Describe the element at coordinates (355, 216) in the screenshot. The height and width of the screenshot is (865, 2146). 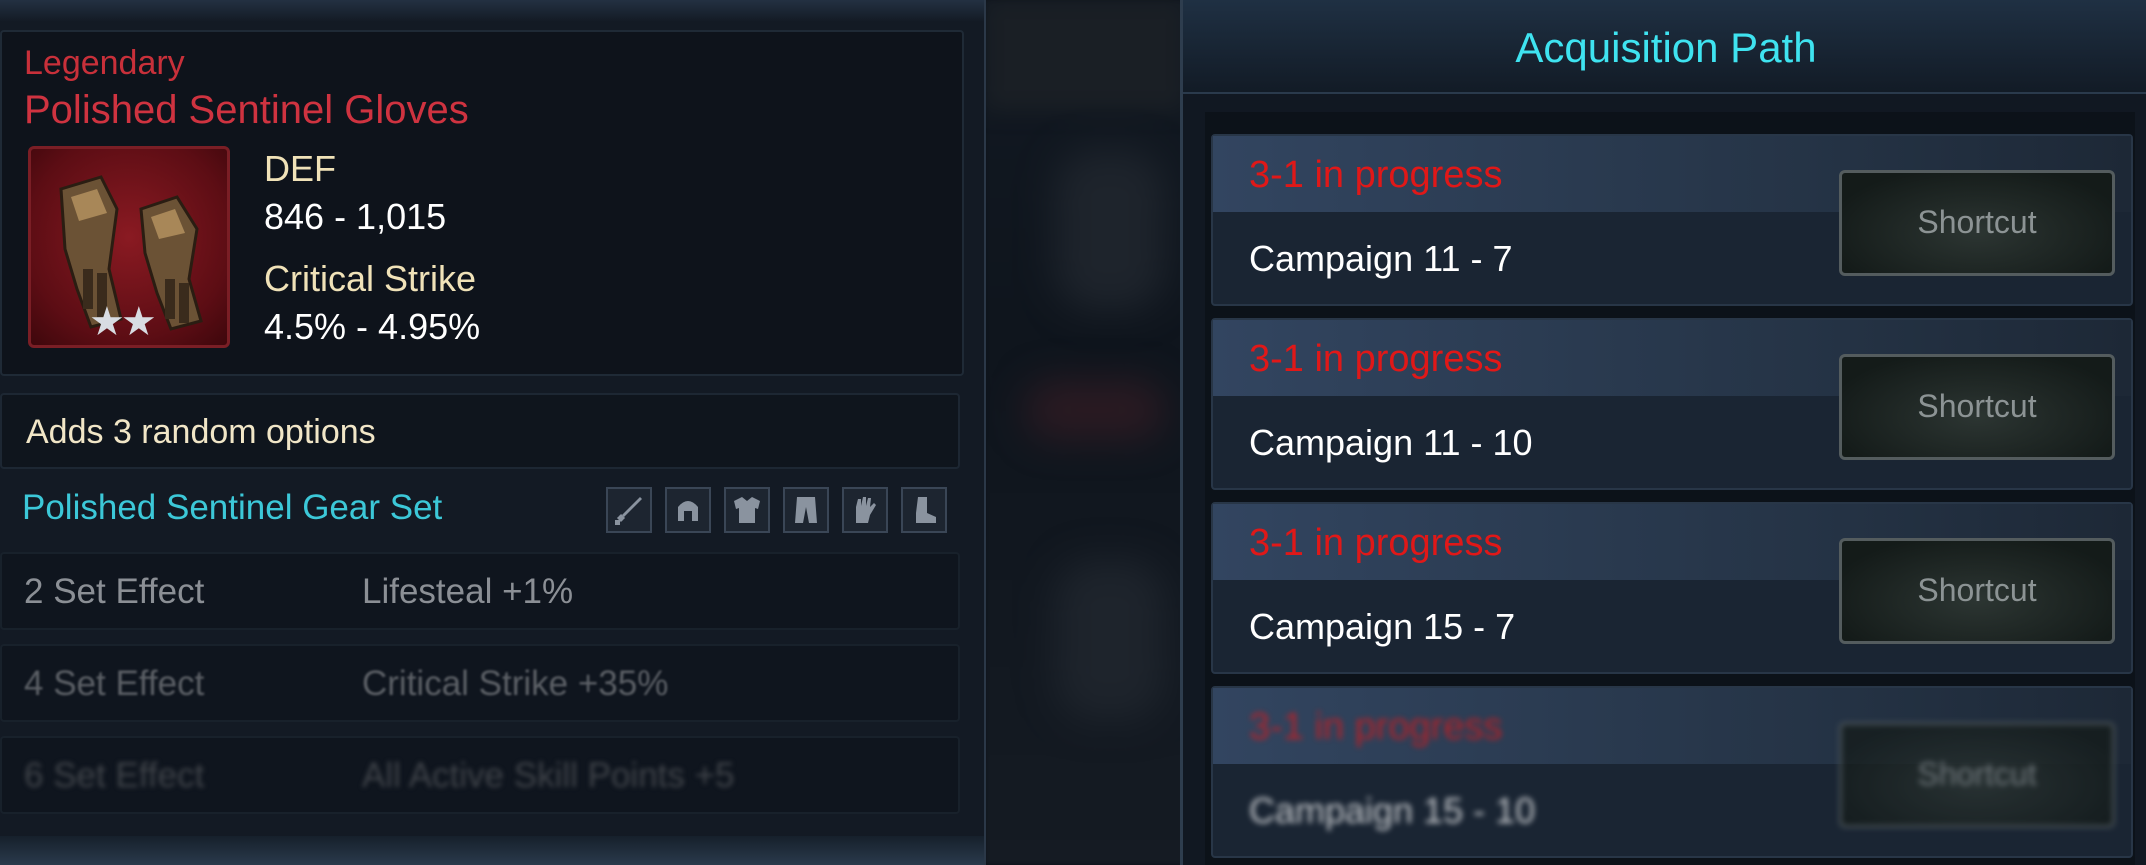
I see `stat-def-value: 846 - 1,015` at that location.